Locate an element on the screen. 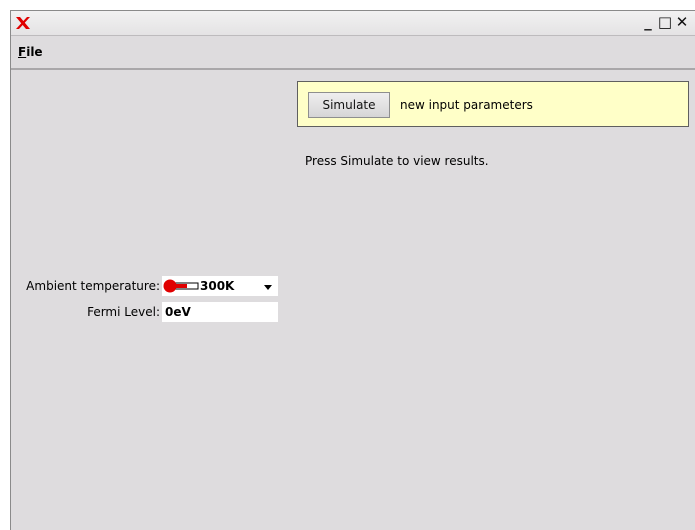  simulate-panel: Simulate new input parameters is located at coordinates (493, 104).